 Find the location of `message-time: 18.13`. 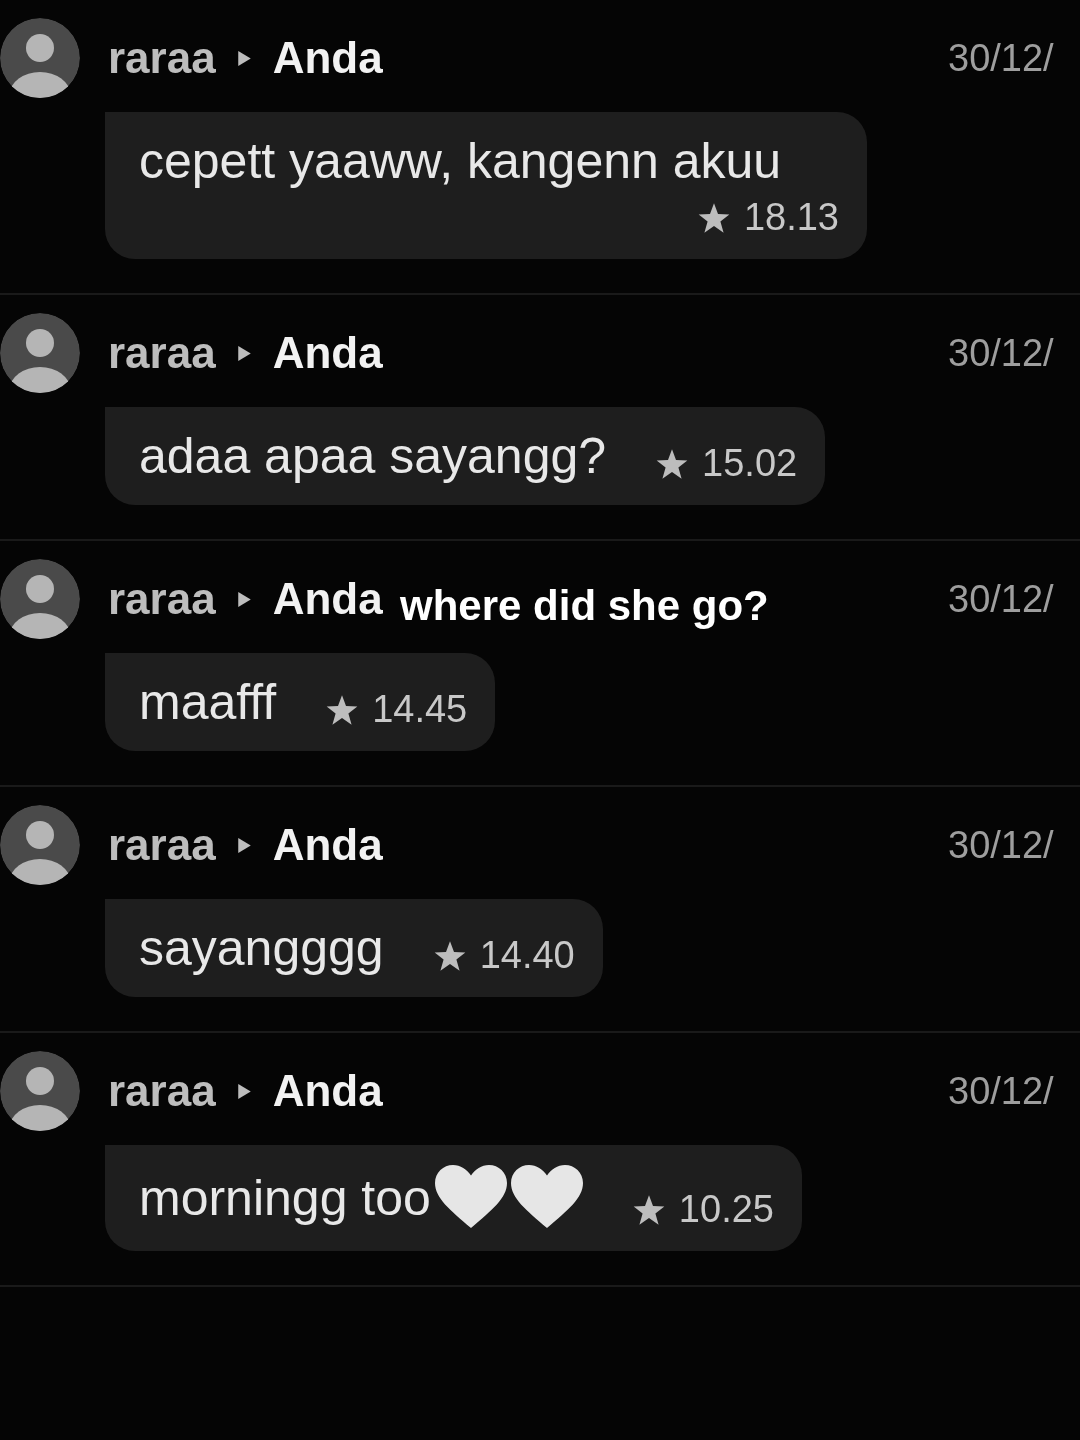

message-time: 18.13 is located at coordinates (791, 217).